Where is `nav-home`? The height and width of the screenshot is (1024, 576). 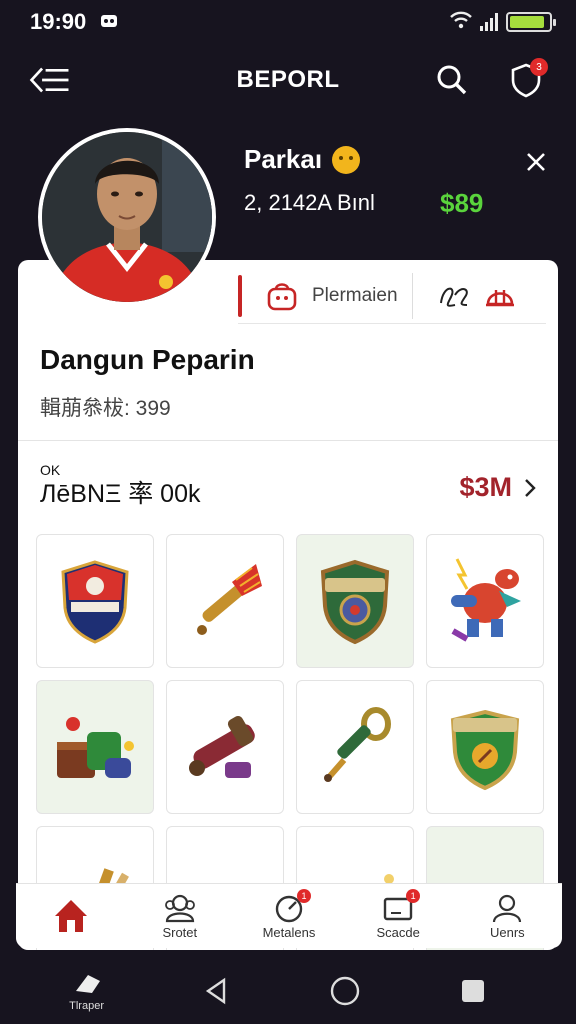 nav-home is located at coordinates (71, 916).